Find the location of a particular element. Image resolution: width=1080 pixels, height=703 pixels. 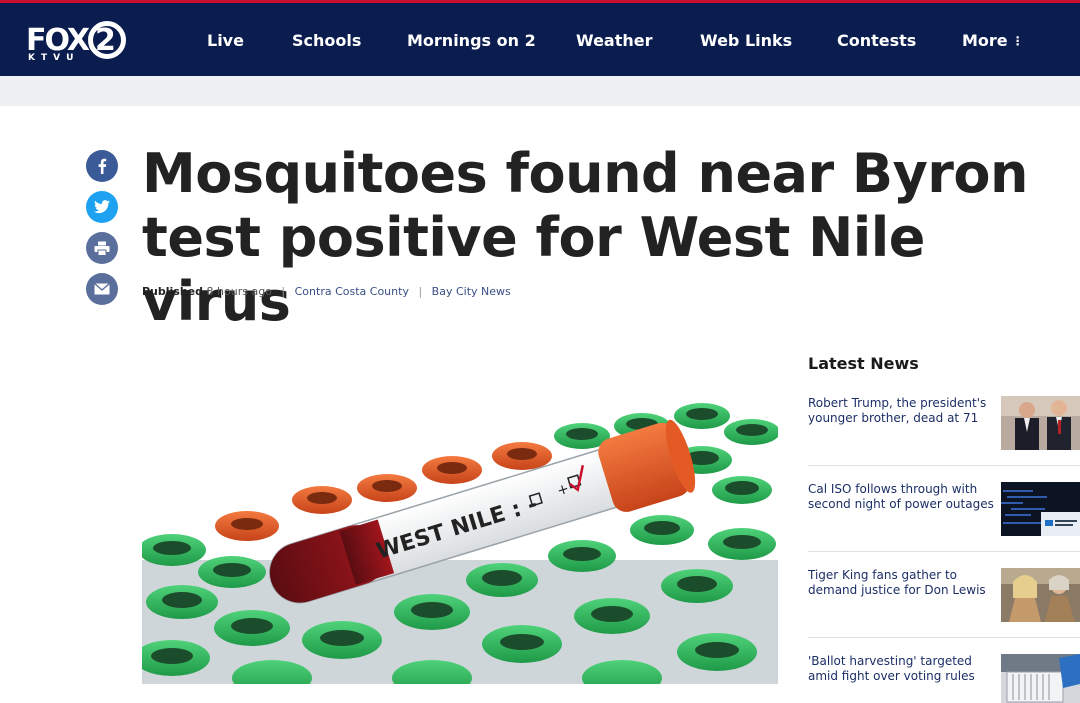

twitter-icon is located at coordinates (102, 207).